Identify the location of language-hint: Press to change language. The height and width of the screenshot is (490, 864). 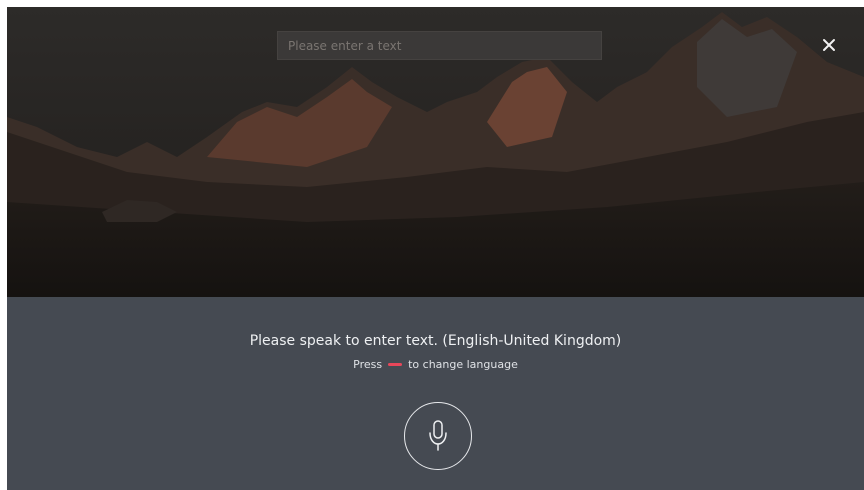
(435, 364).